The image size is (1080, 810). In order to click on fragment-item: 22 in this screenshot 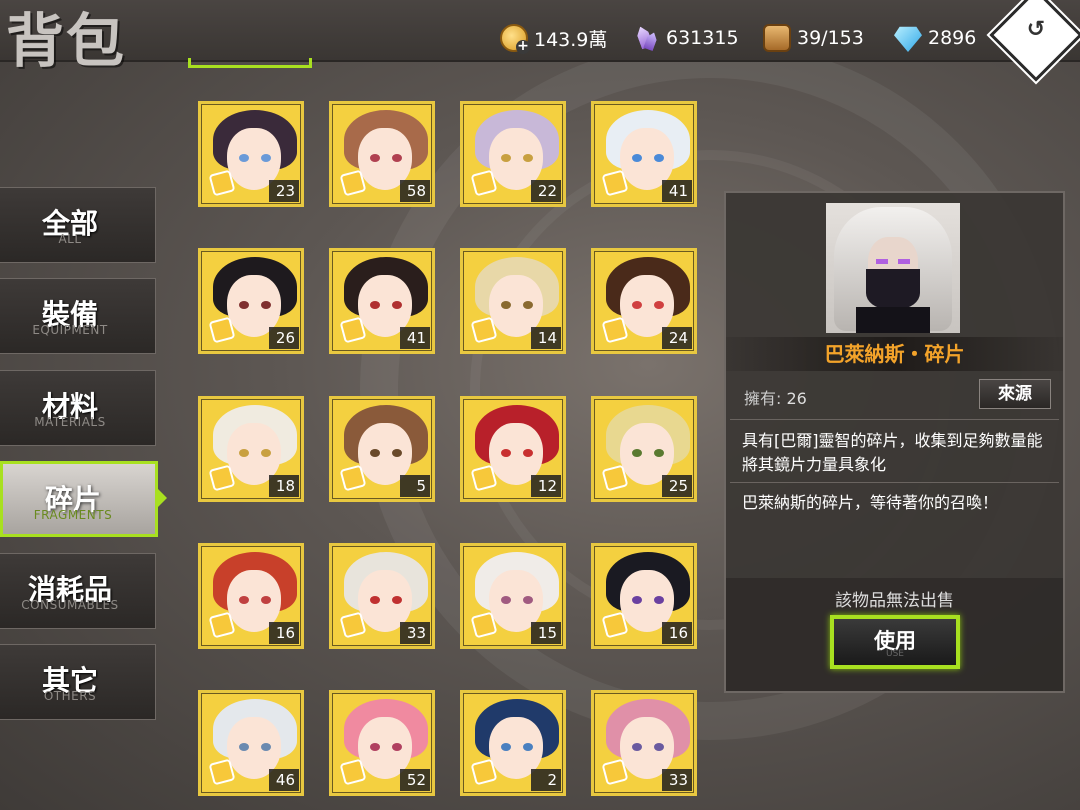, I will do `click(513, 154)`.